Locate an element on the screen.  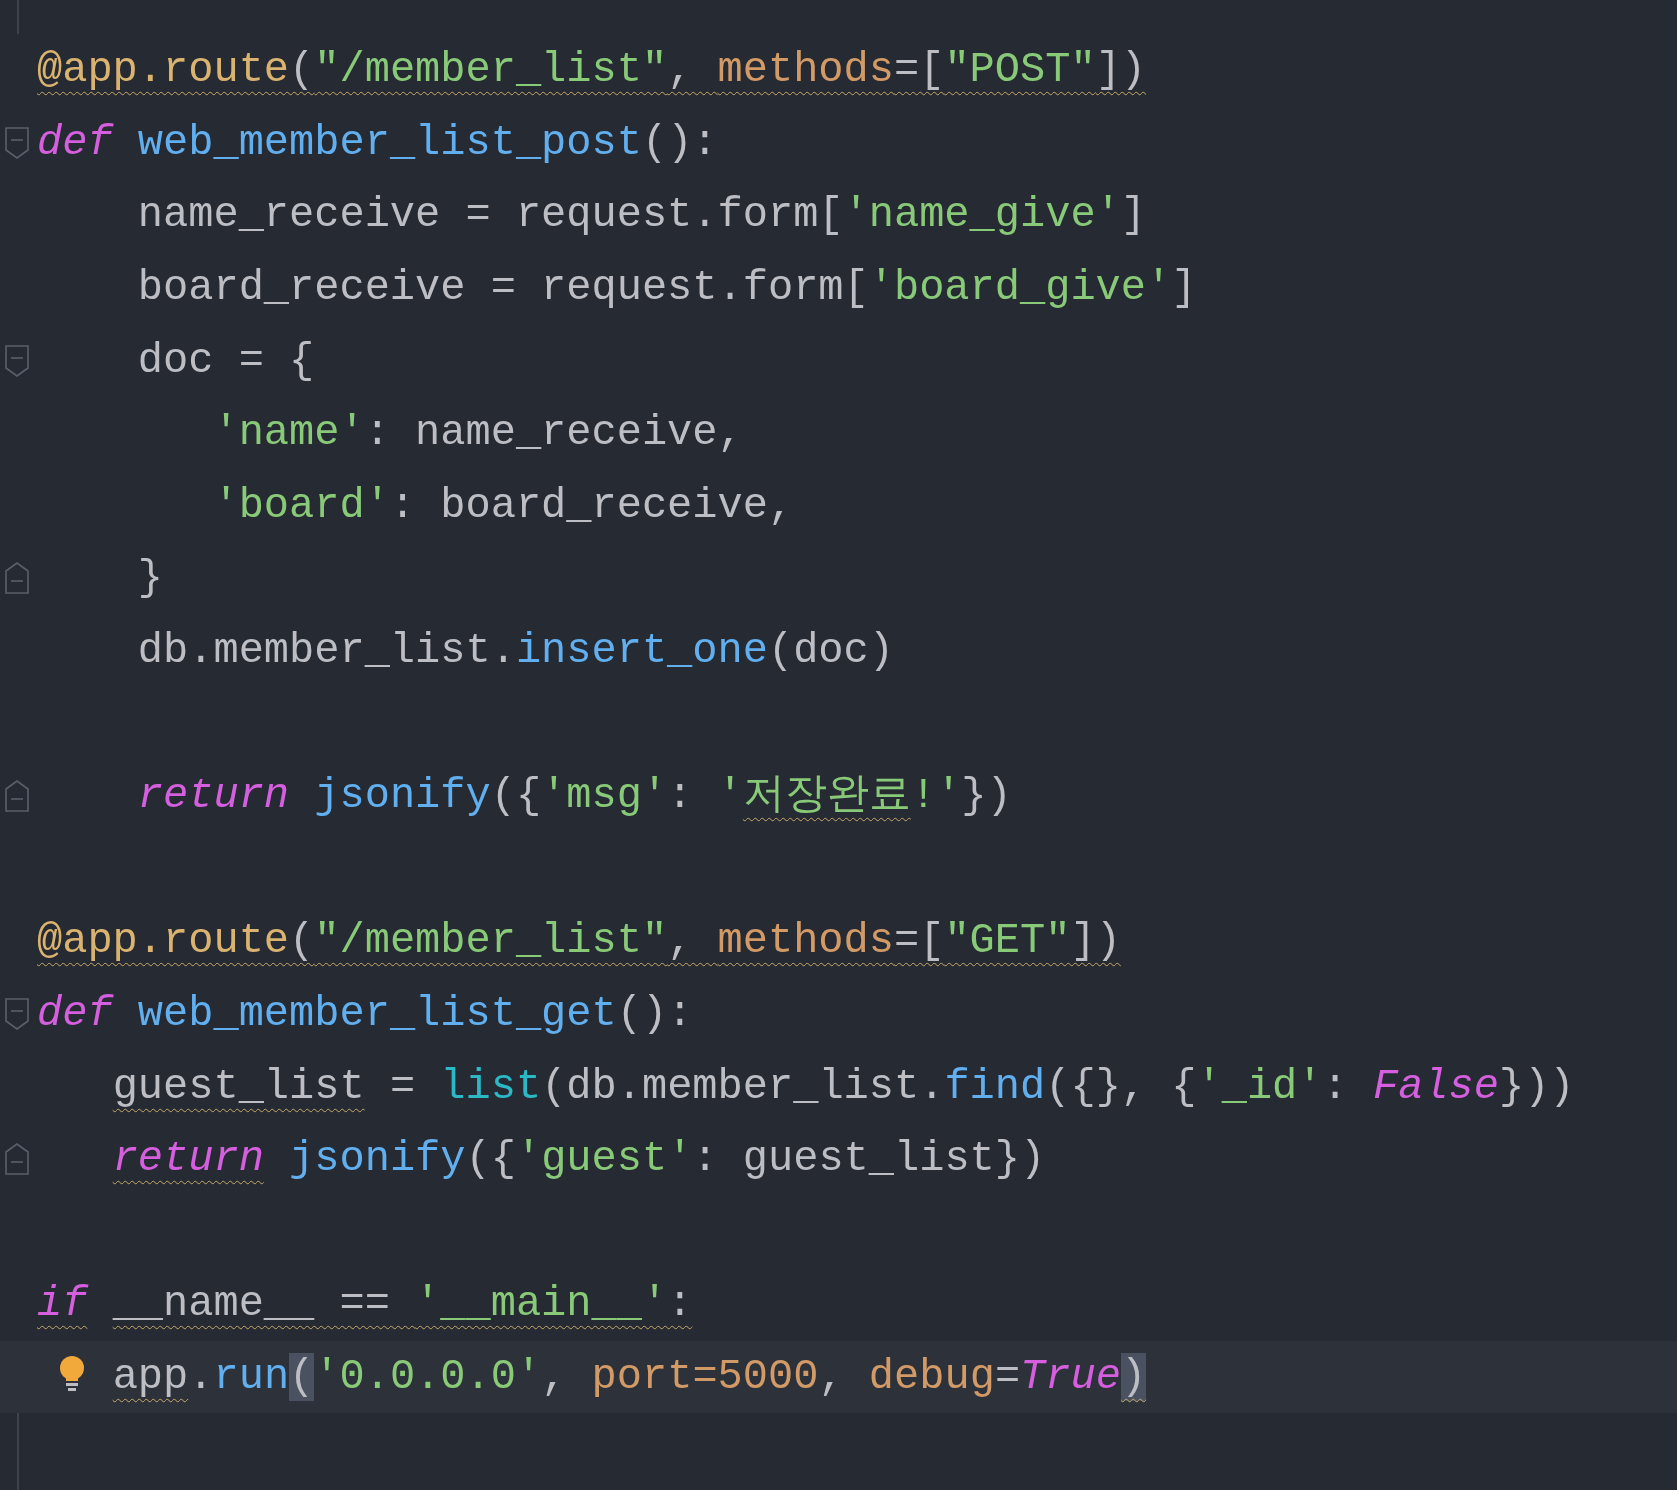
lightbulb-icon is located at coordinates (72, 1373).